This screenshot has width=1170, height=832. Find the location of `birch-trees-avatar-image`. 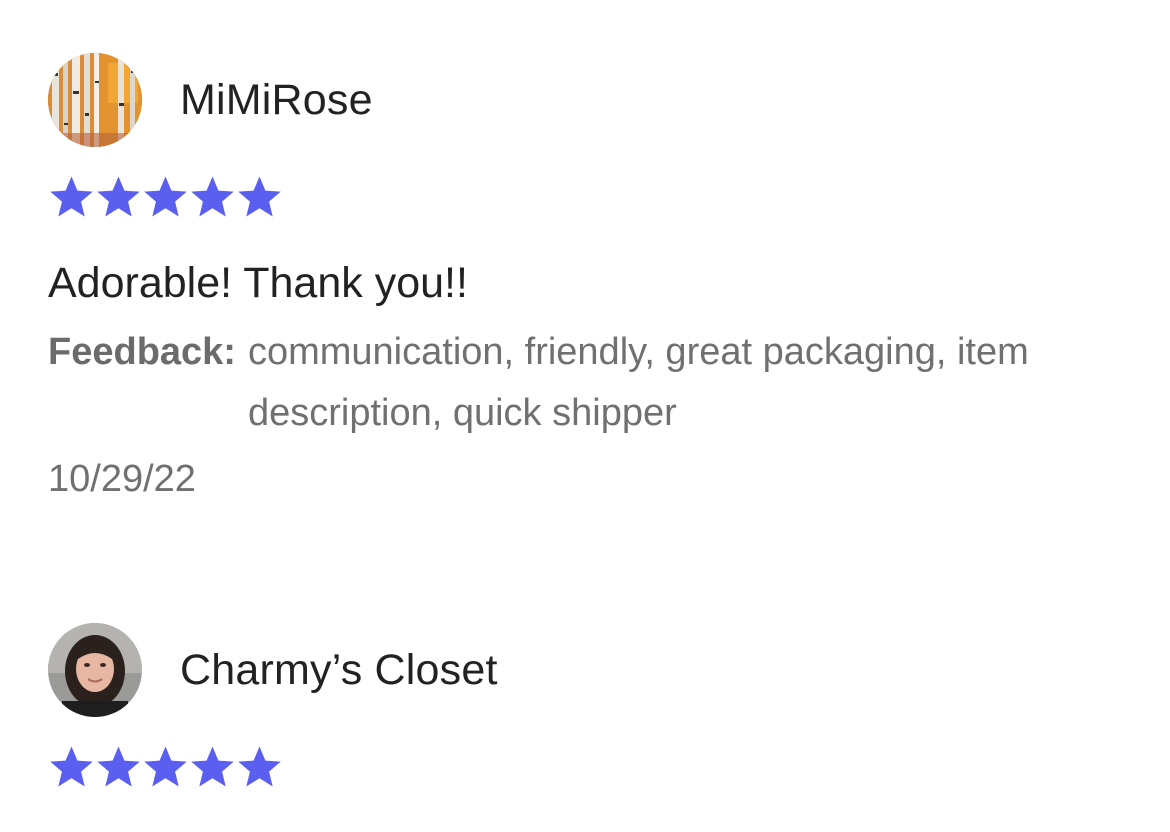

birch-trees-avatar-image is located at coordinates (95, 100).